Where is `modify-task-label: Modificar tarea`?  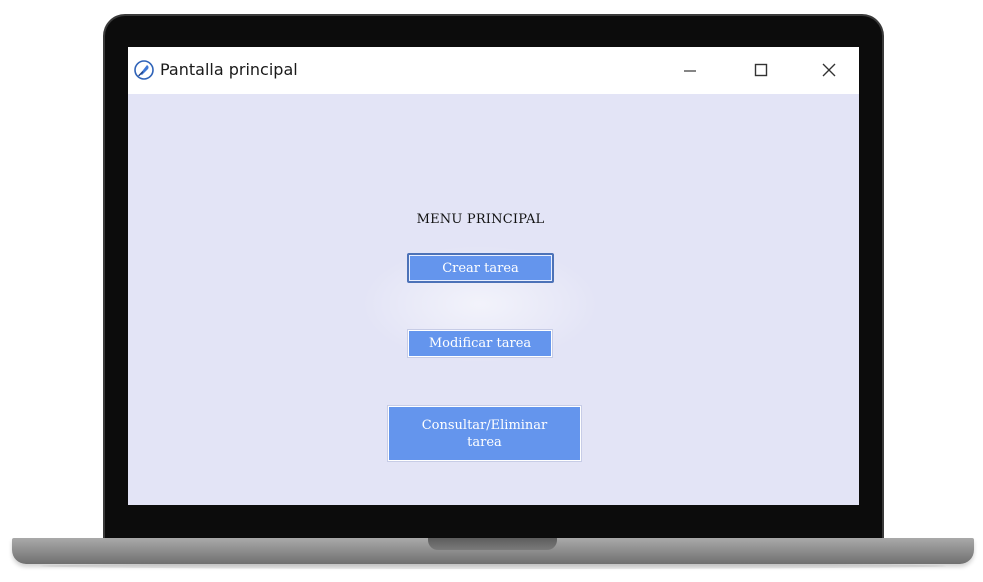
modify-task-label: Modificar tarea is located at coordinates (480, 343).